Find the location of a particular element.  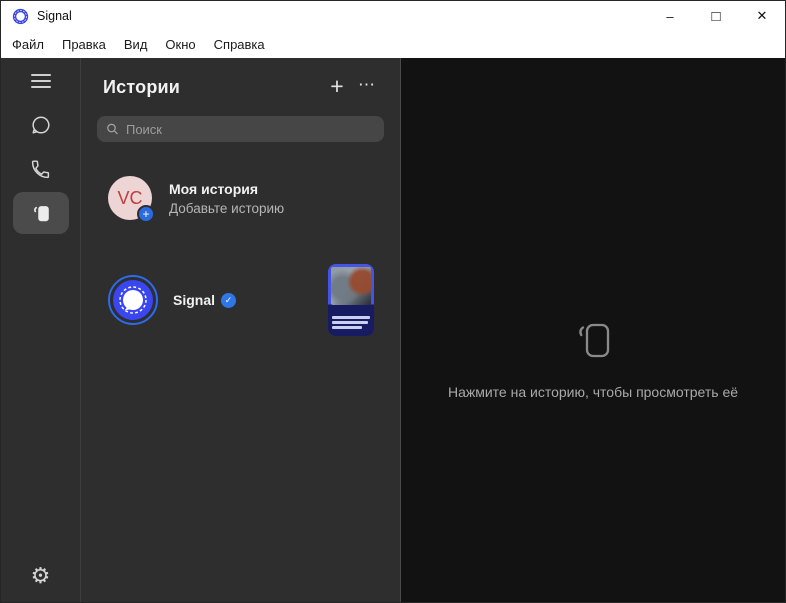

add-story-button: + is located at coordinates (337, 87).